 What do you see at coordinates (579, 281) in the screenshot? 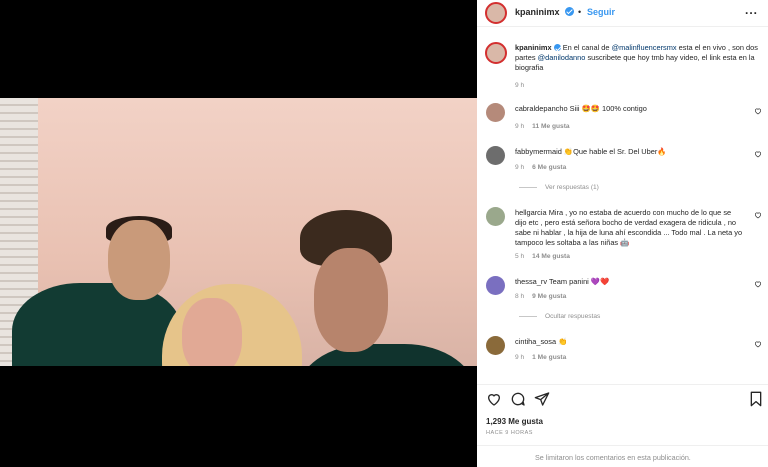
I see `comment-body: Team panini 💜❤️` at bounding box center [579, 281].